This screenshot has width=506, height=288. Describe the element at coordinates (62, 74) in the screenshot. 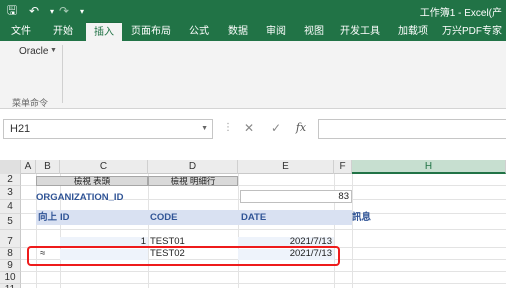

I see `ribbon-group-divider` at that location.